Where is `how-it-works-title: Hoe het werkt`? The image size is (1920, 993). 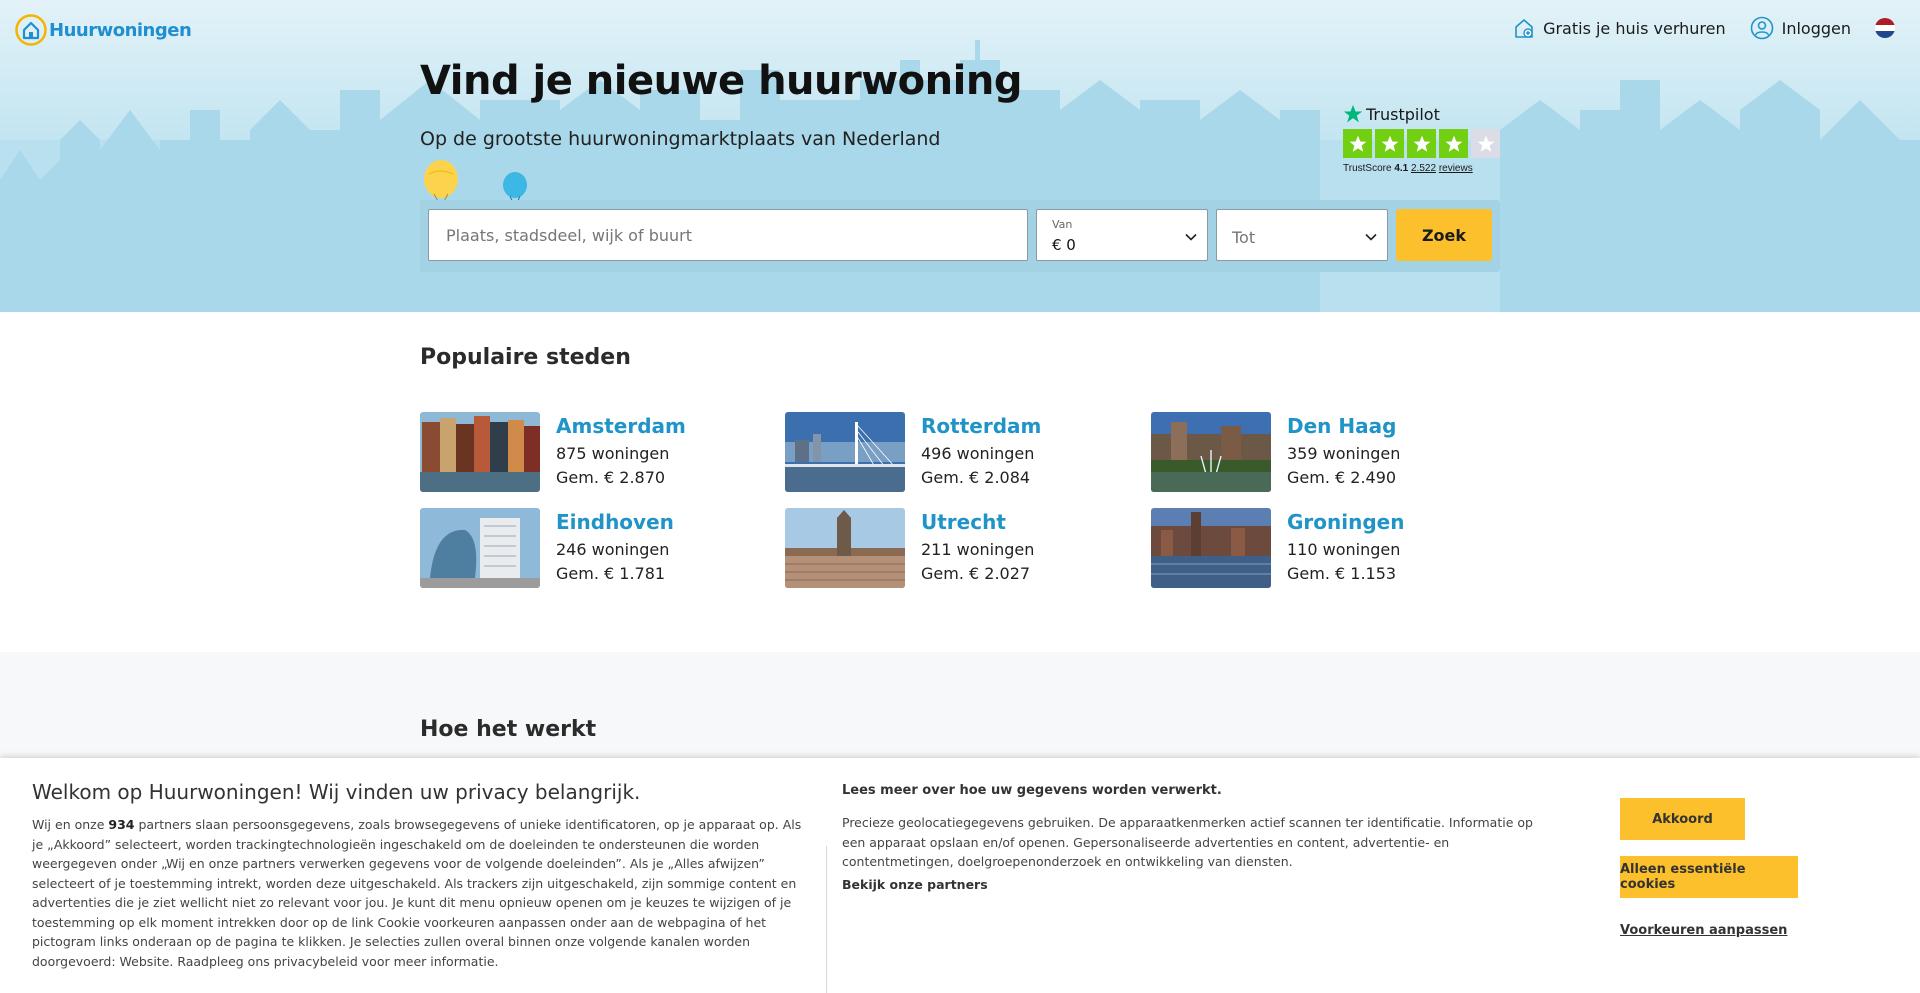 how-it-works-title: Hoe het werkt is located at coordinates (508, 729).